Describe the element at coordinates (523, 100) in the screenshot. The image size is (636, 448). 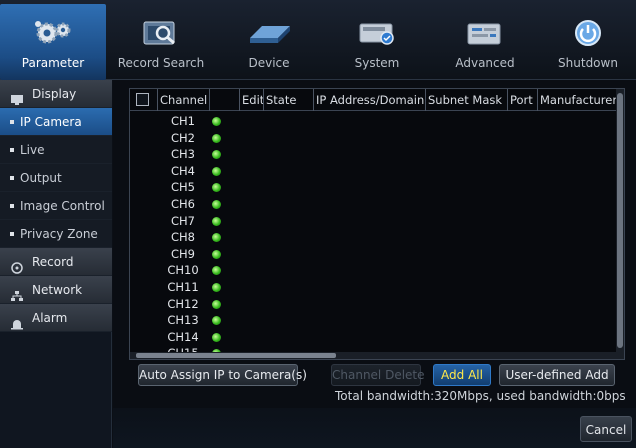
I see `column-header-port: Port` at that location.